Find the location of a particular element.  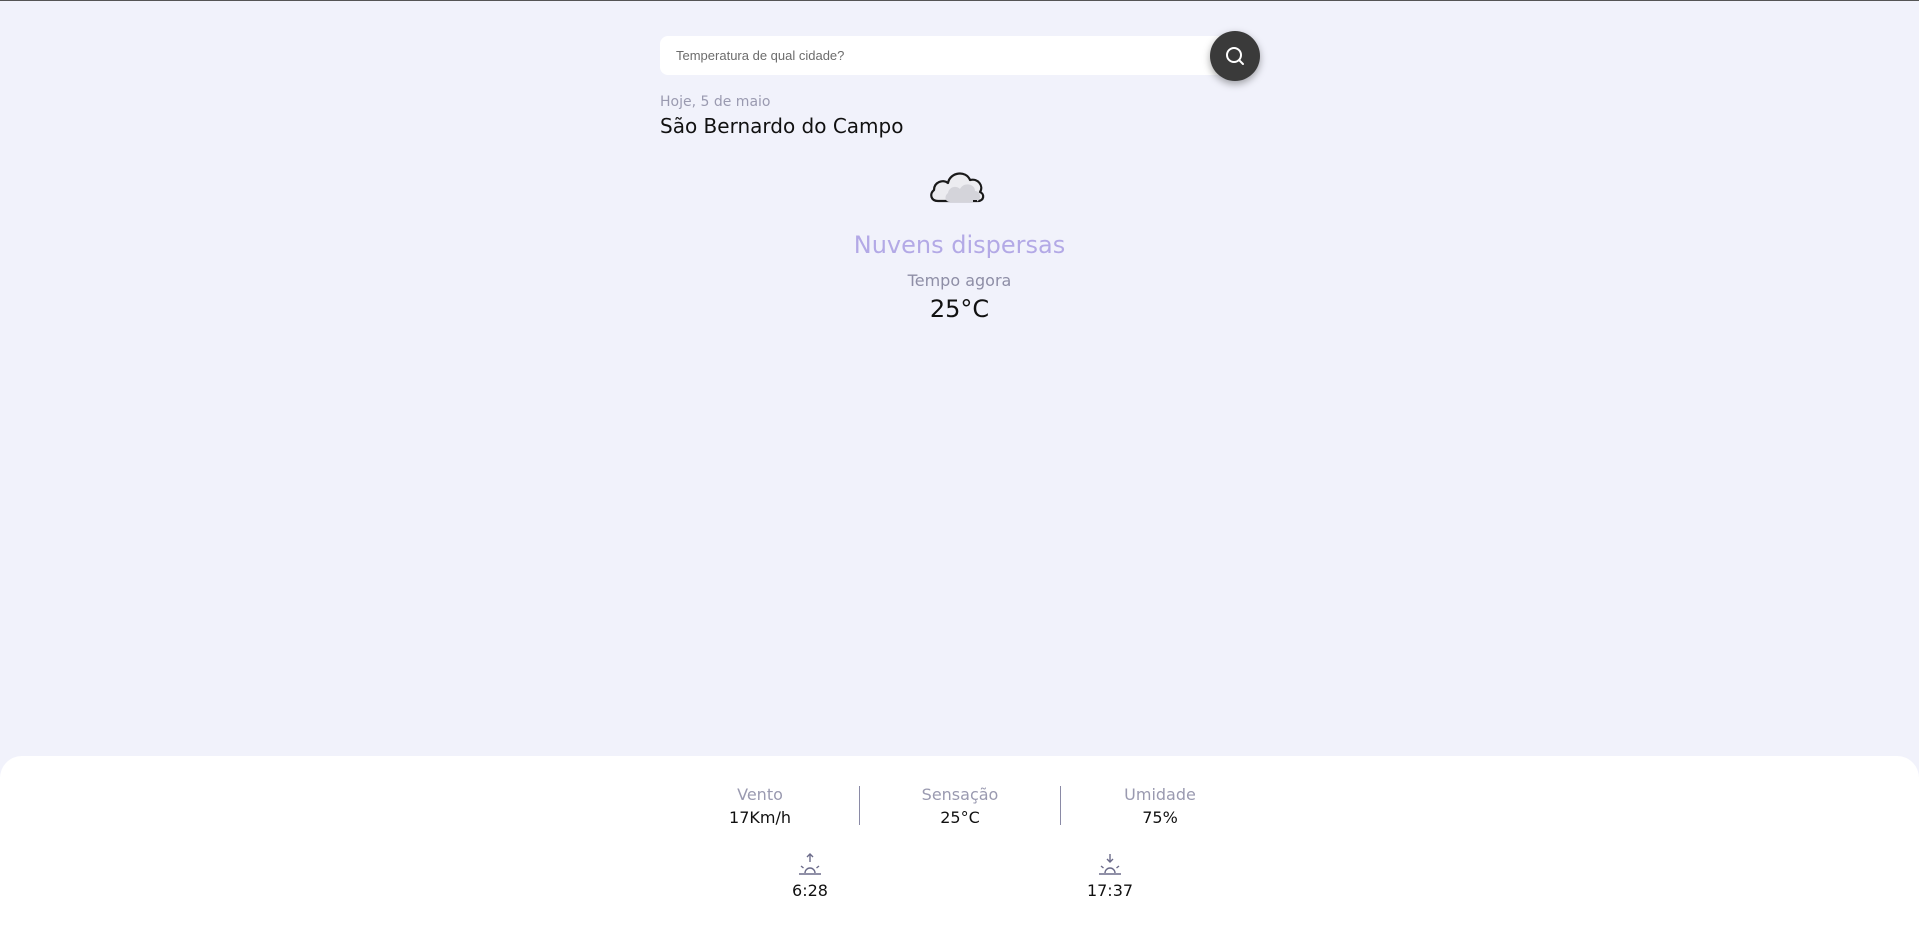

sunset-time: 17:37 is located at coordinates (1110, 890).